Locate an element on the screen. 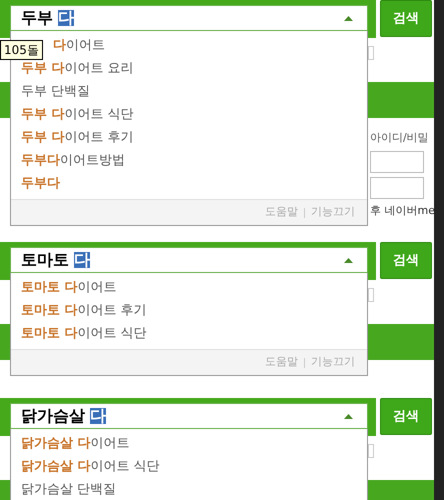 This screenshot has height=500, width=444. suggestion-item: 두부다이어트방법 is located at coordinates (189, 160).